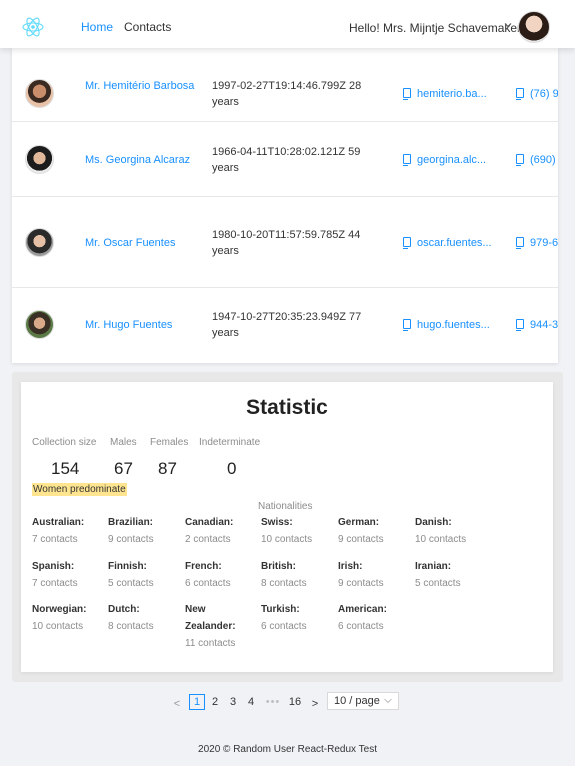 This screenshot has height=766, width=575. I want to click on nationality-item: Dutch: 8 contacts, so click(146, 618).